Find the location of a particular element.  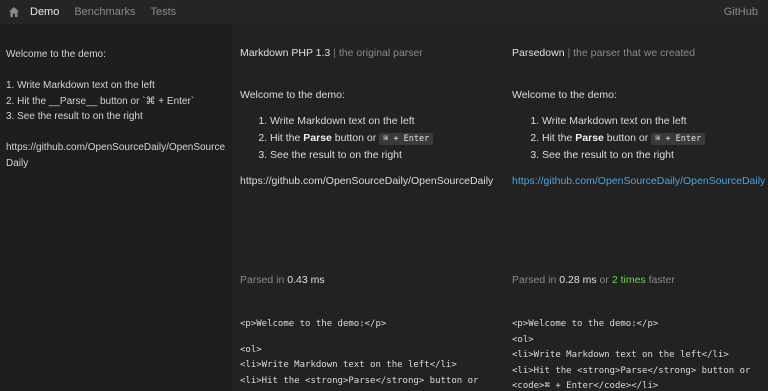

column-title: Parsedown is located at coordinates (538, 53).